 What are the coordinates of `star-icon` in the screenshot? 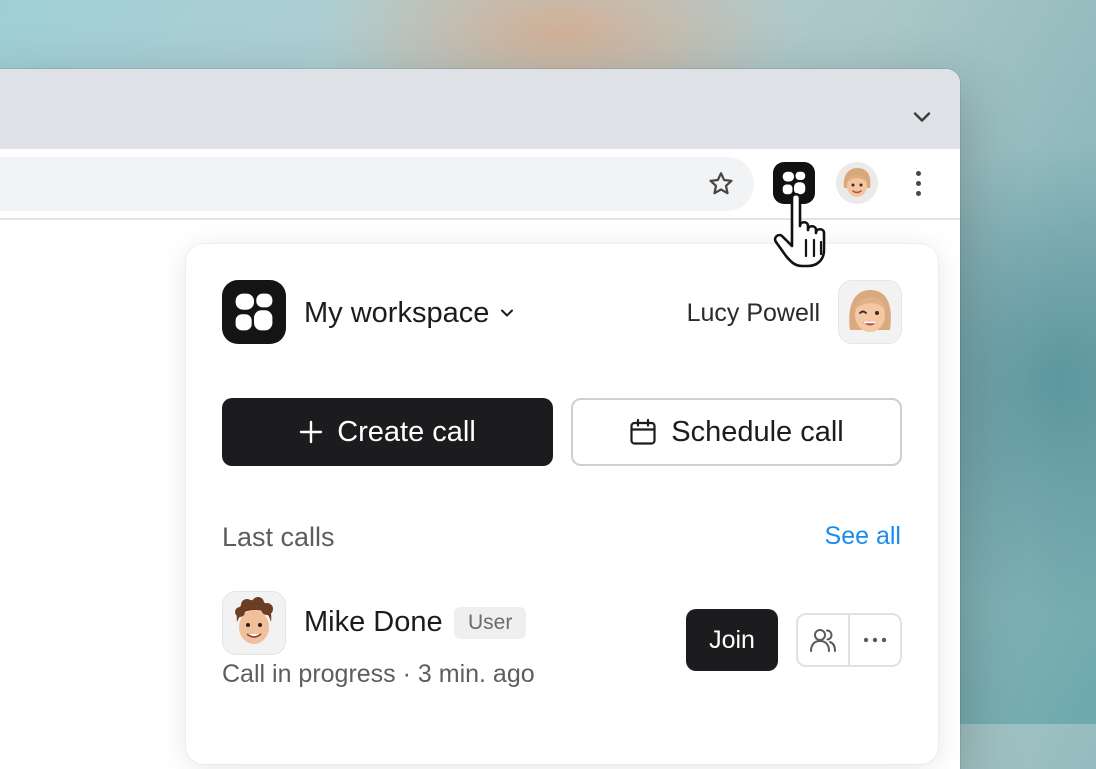 It's located at (721, 183).